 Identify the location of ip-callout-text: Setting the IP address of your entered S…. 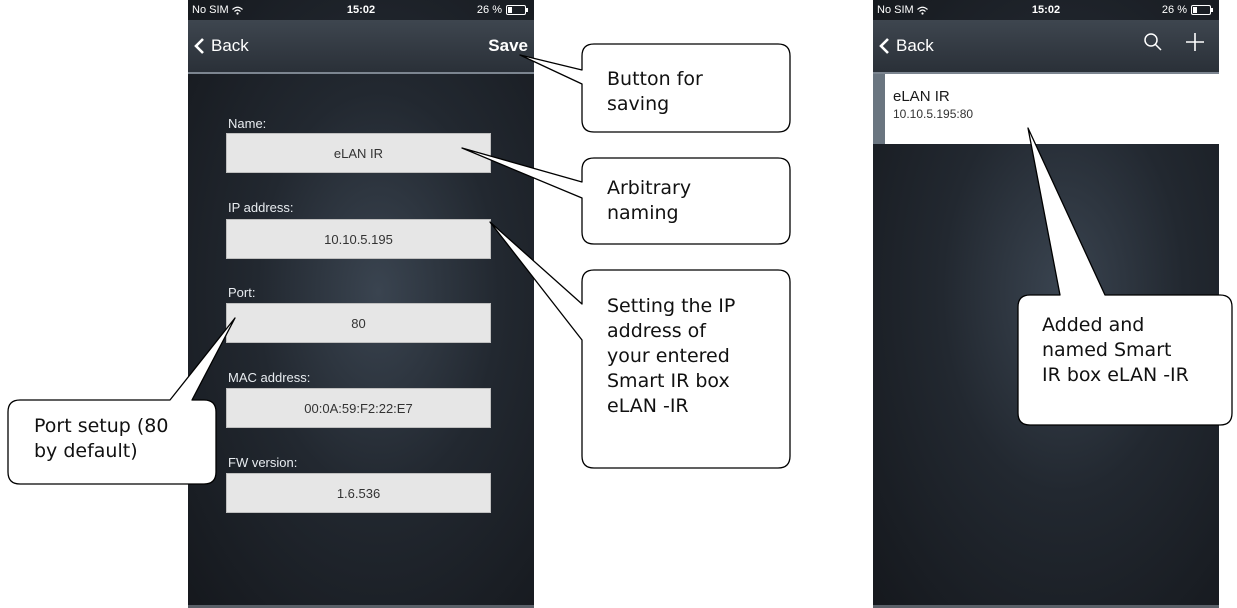
(671, 356).